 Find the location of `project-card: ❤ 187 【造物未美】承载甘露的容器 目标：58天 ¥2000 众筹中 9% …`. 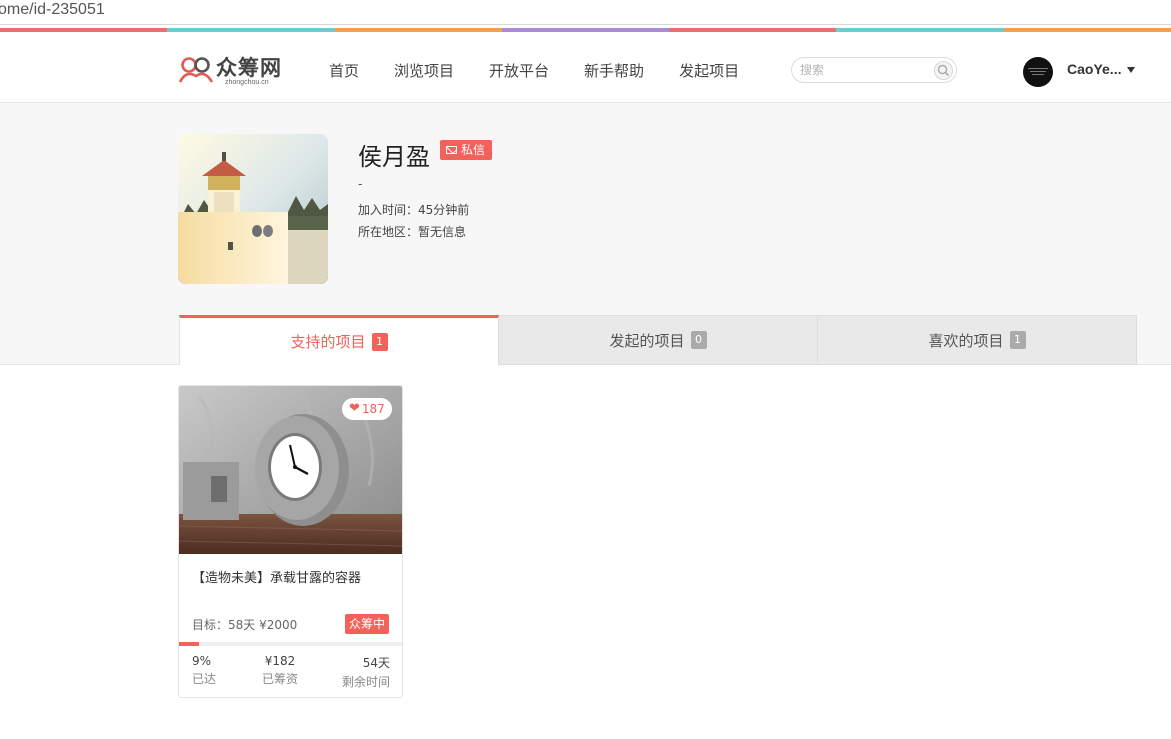

project-card: ❤ 187 【造物未美】承载甘露的容器 目标：58天 ¥2000 众筹中 9% … is located at coordinates (290, 541).